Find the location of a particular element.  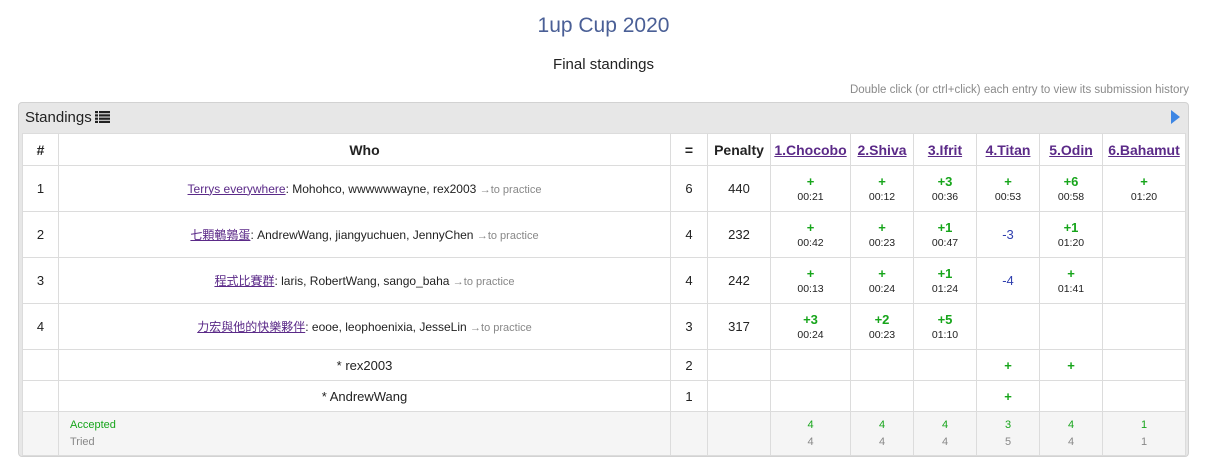

problem-result-cell: +00:42 is located at coordinates (810, 234).